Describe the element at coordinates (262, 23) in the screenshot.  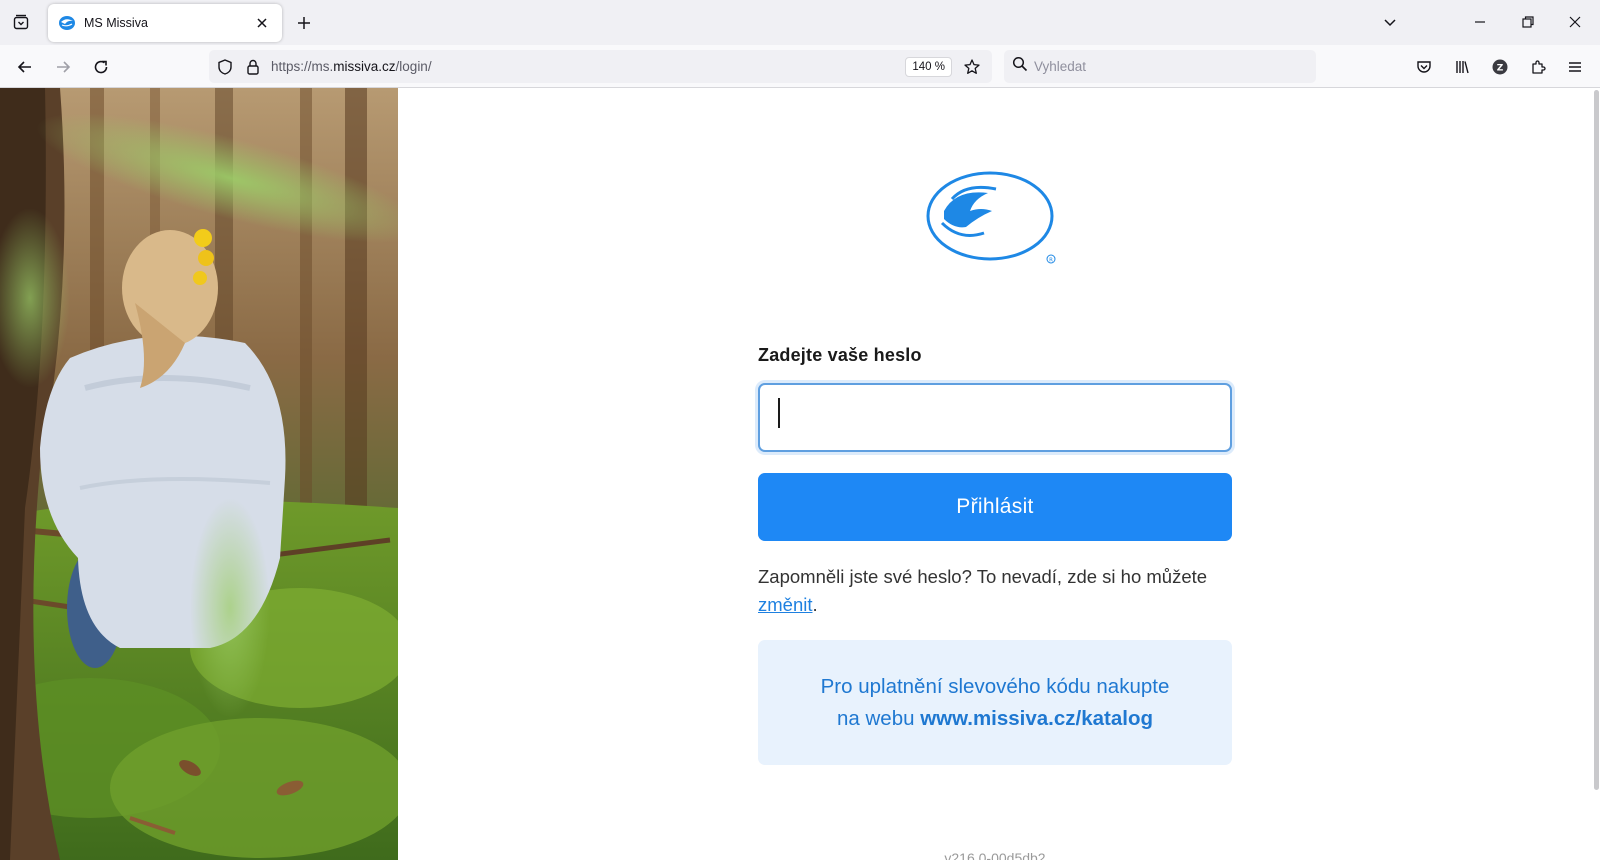
I see `close-tab-icon` at that location.